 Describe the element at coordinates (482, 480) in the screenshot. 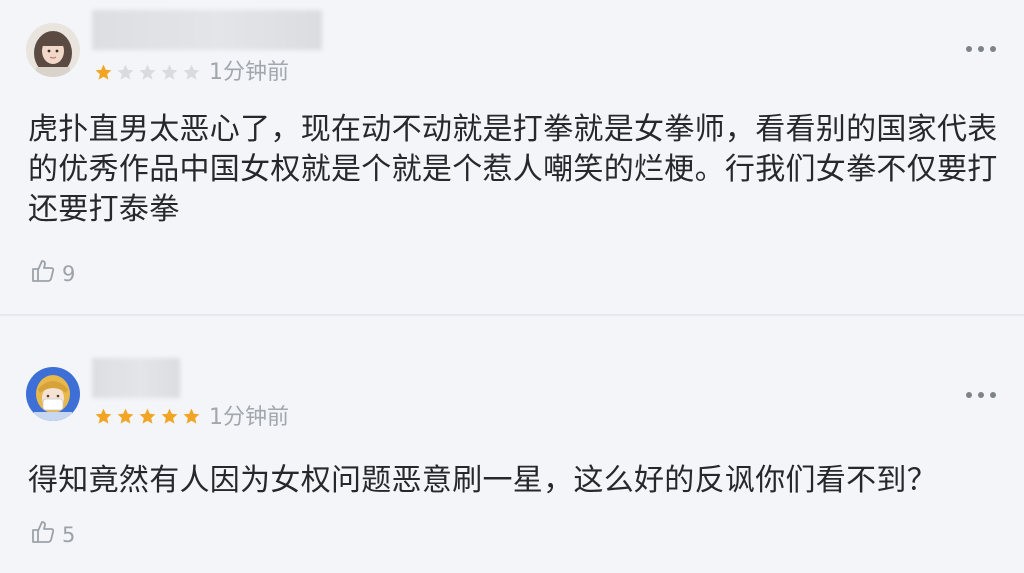

I see `comment-text: 得知竟然有人因为女权问题恶意刷一星，这么好的反讽你们看不到？` at that location.